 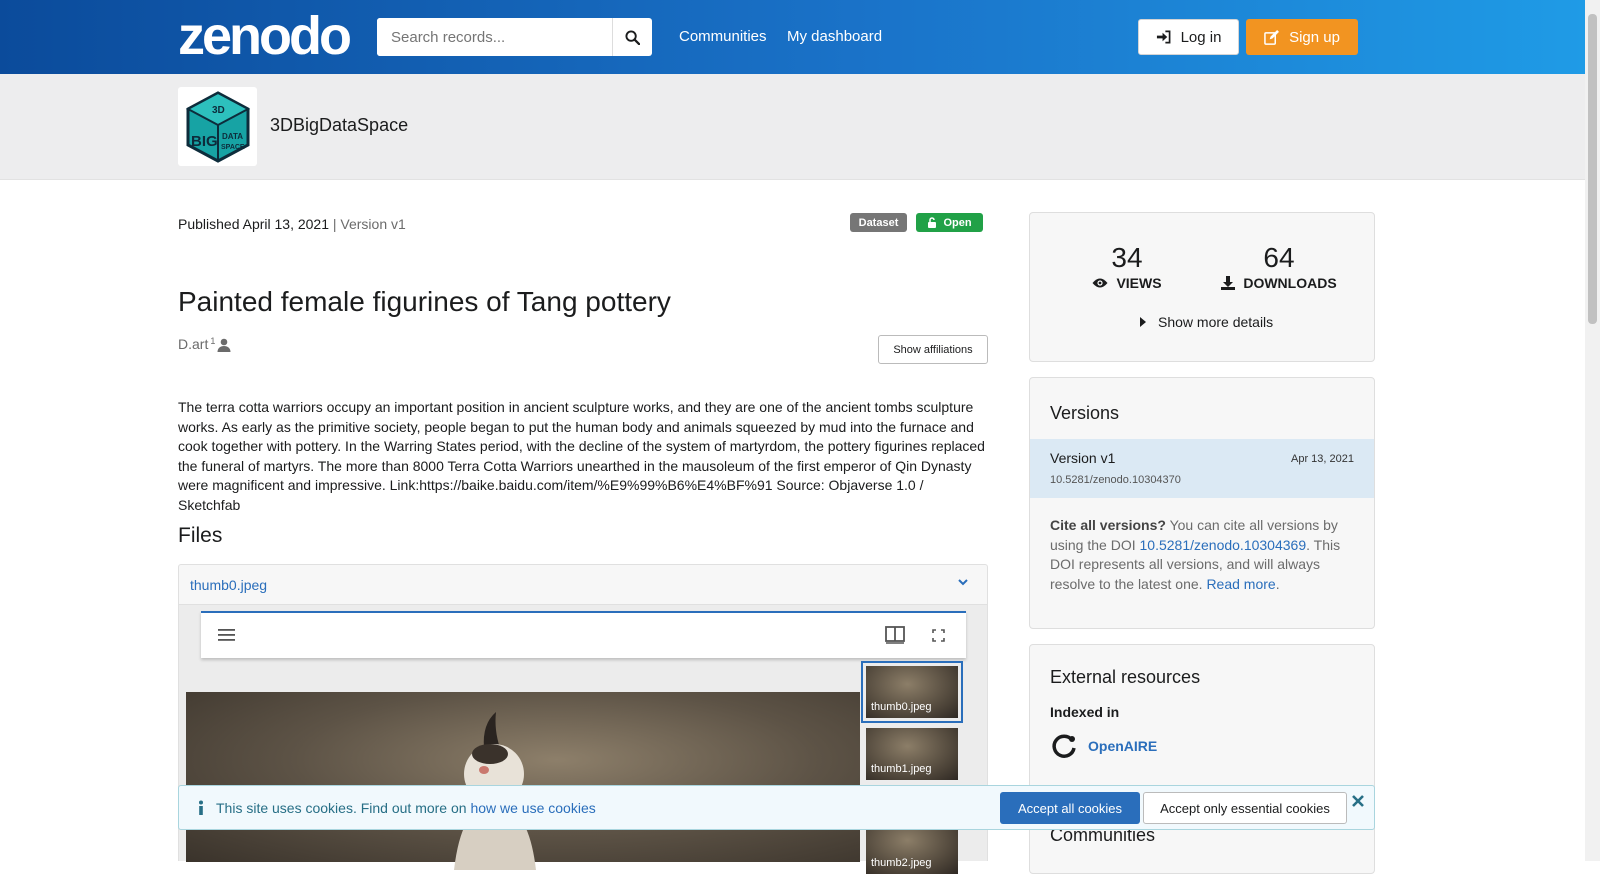 What do you see at coordinates (1082, 458) in the screenshot?
I see `version-item-label: Version v1` at bounding box center [1082, 458].